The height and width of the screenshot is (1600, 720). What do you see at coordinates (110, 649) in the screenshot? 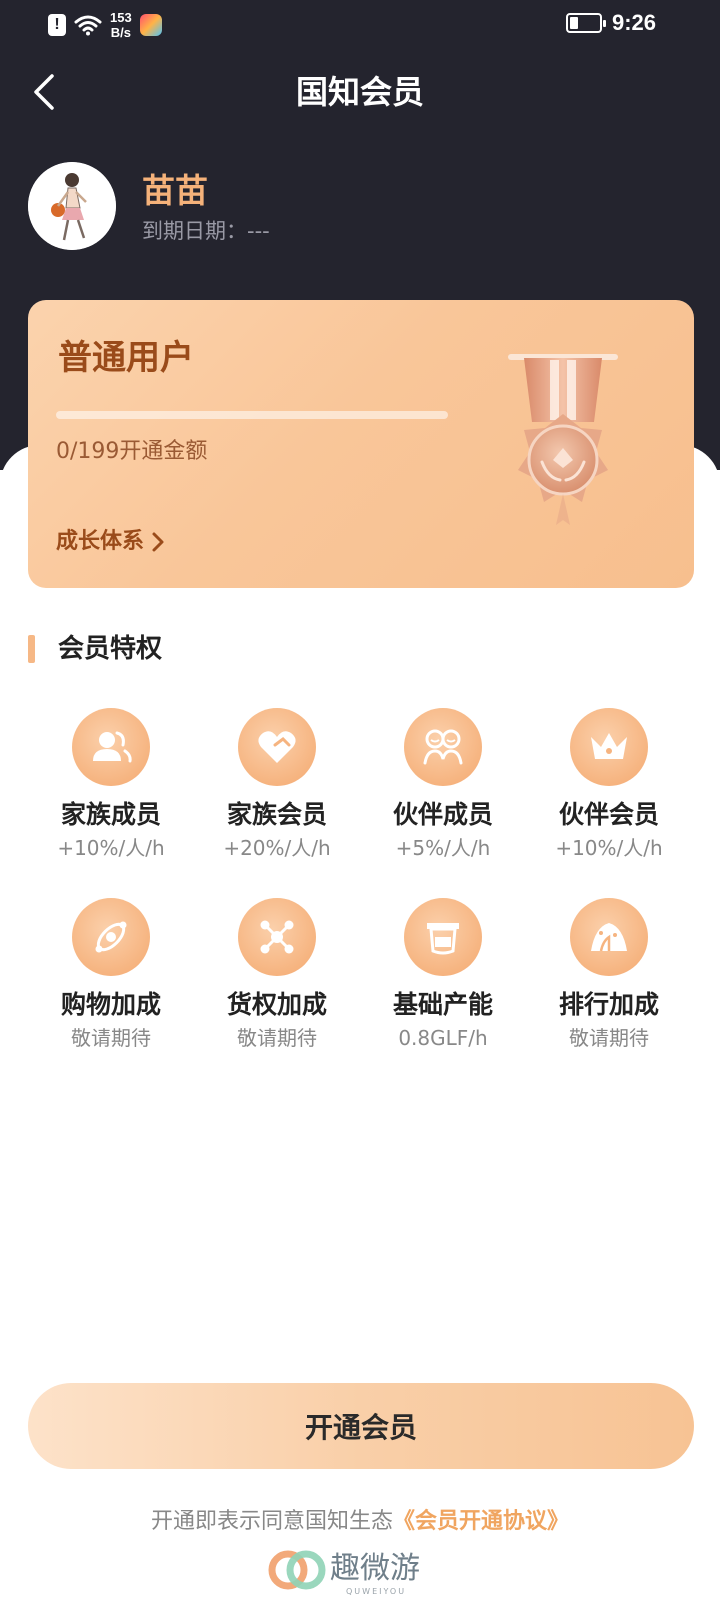
I see `section-title-privileges: 会员特权` at bounding box center [110, 649].